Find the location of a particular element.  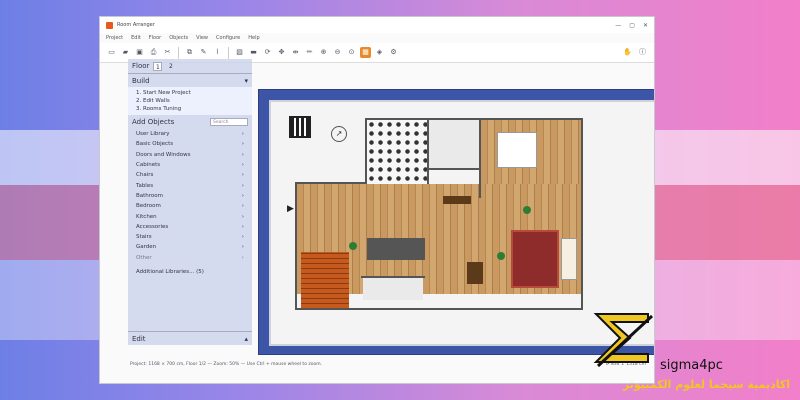

3d-view-icon: ◈ is located at coordinates (379, 52).